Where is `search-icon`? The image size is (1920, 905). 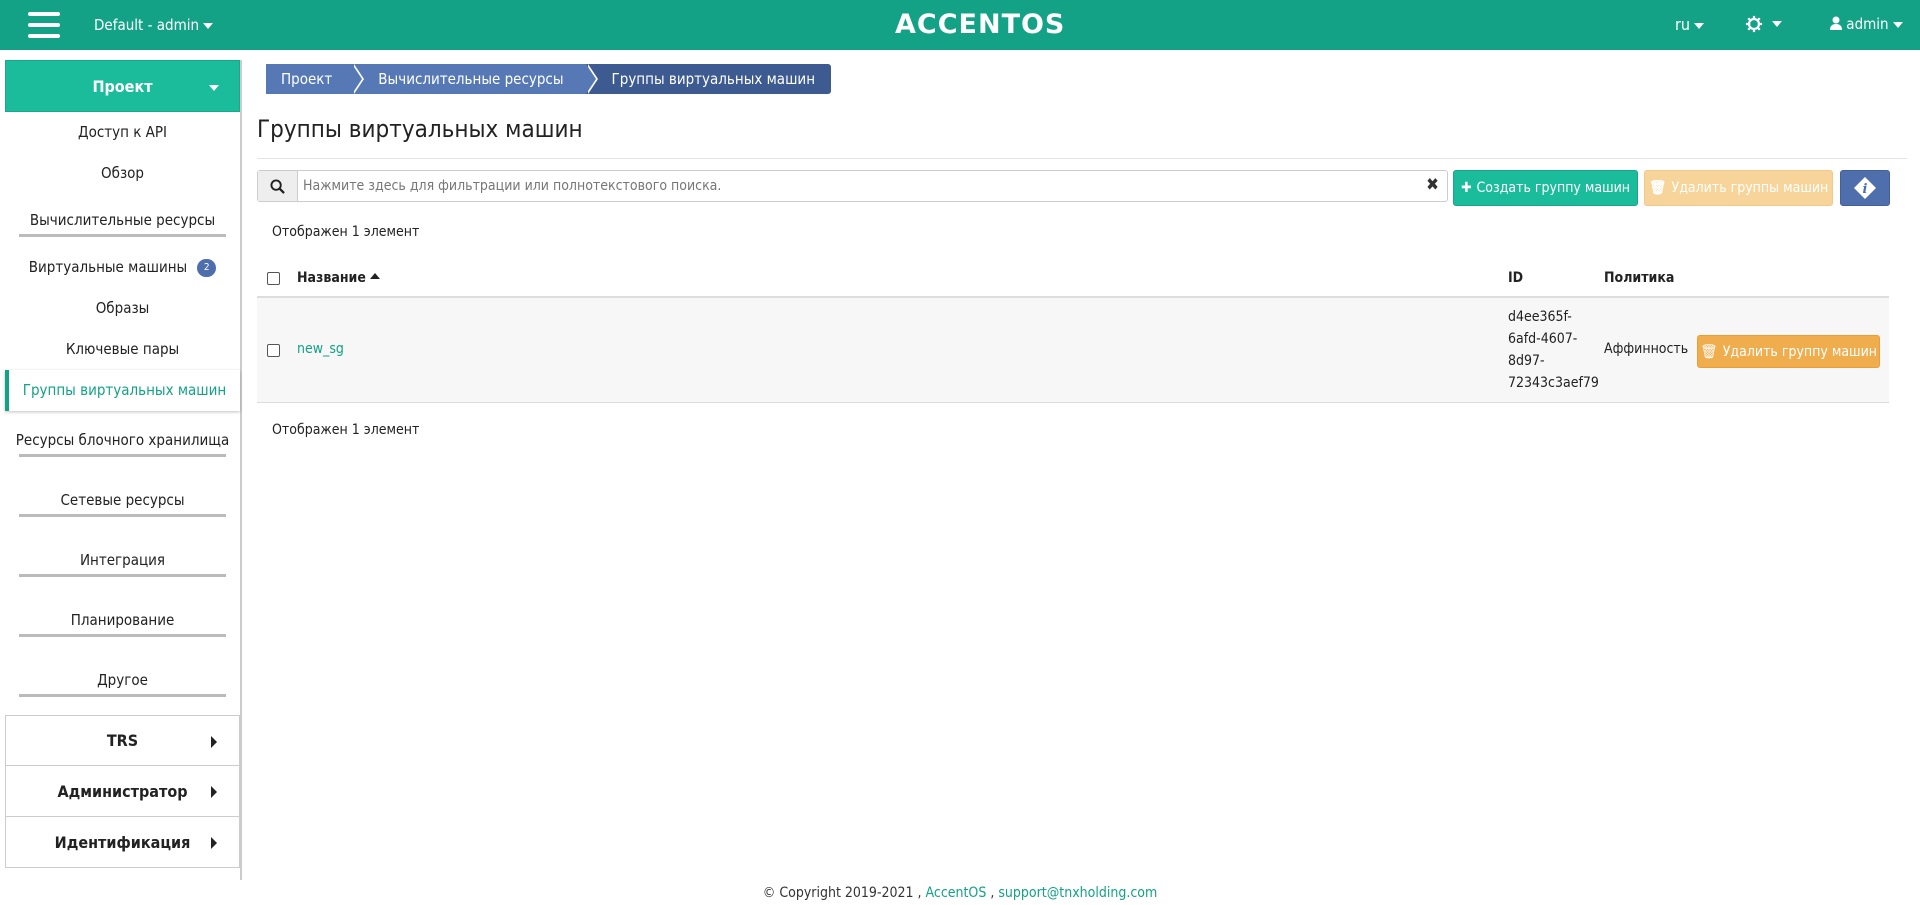 search-icon is located at coordinates (277, 186).